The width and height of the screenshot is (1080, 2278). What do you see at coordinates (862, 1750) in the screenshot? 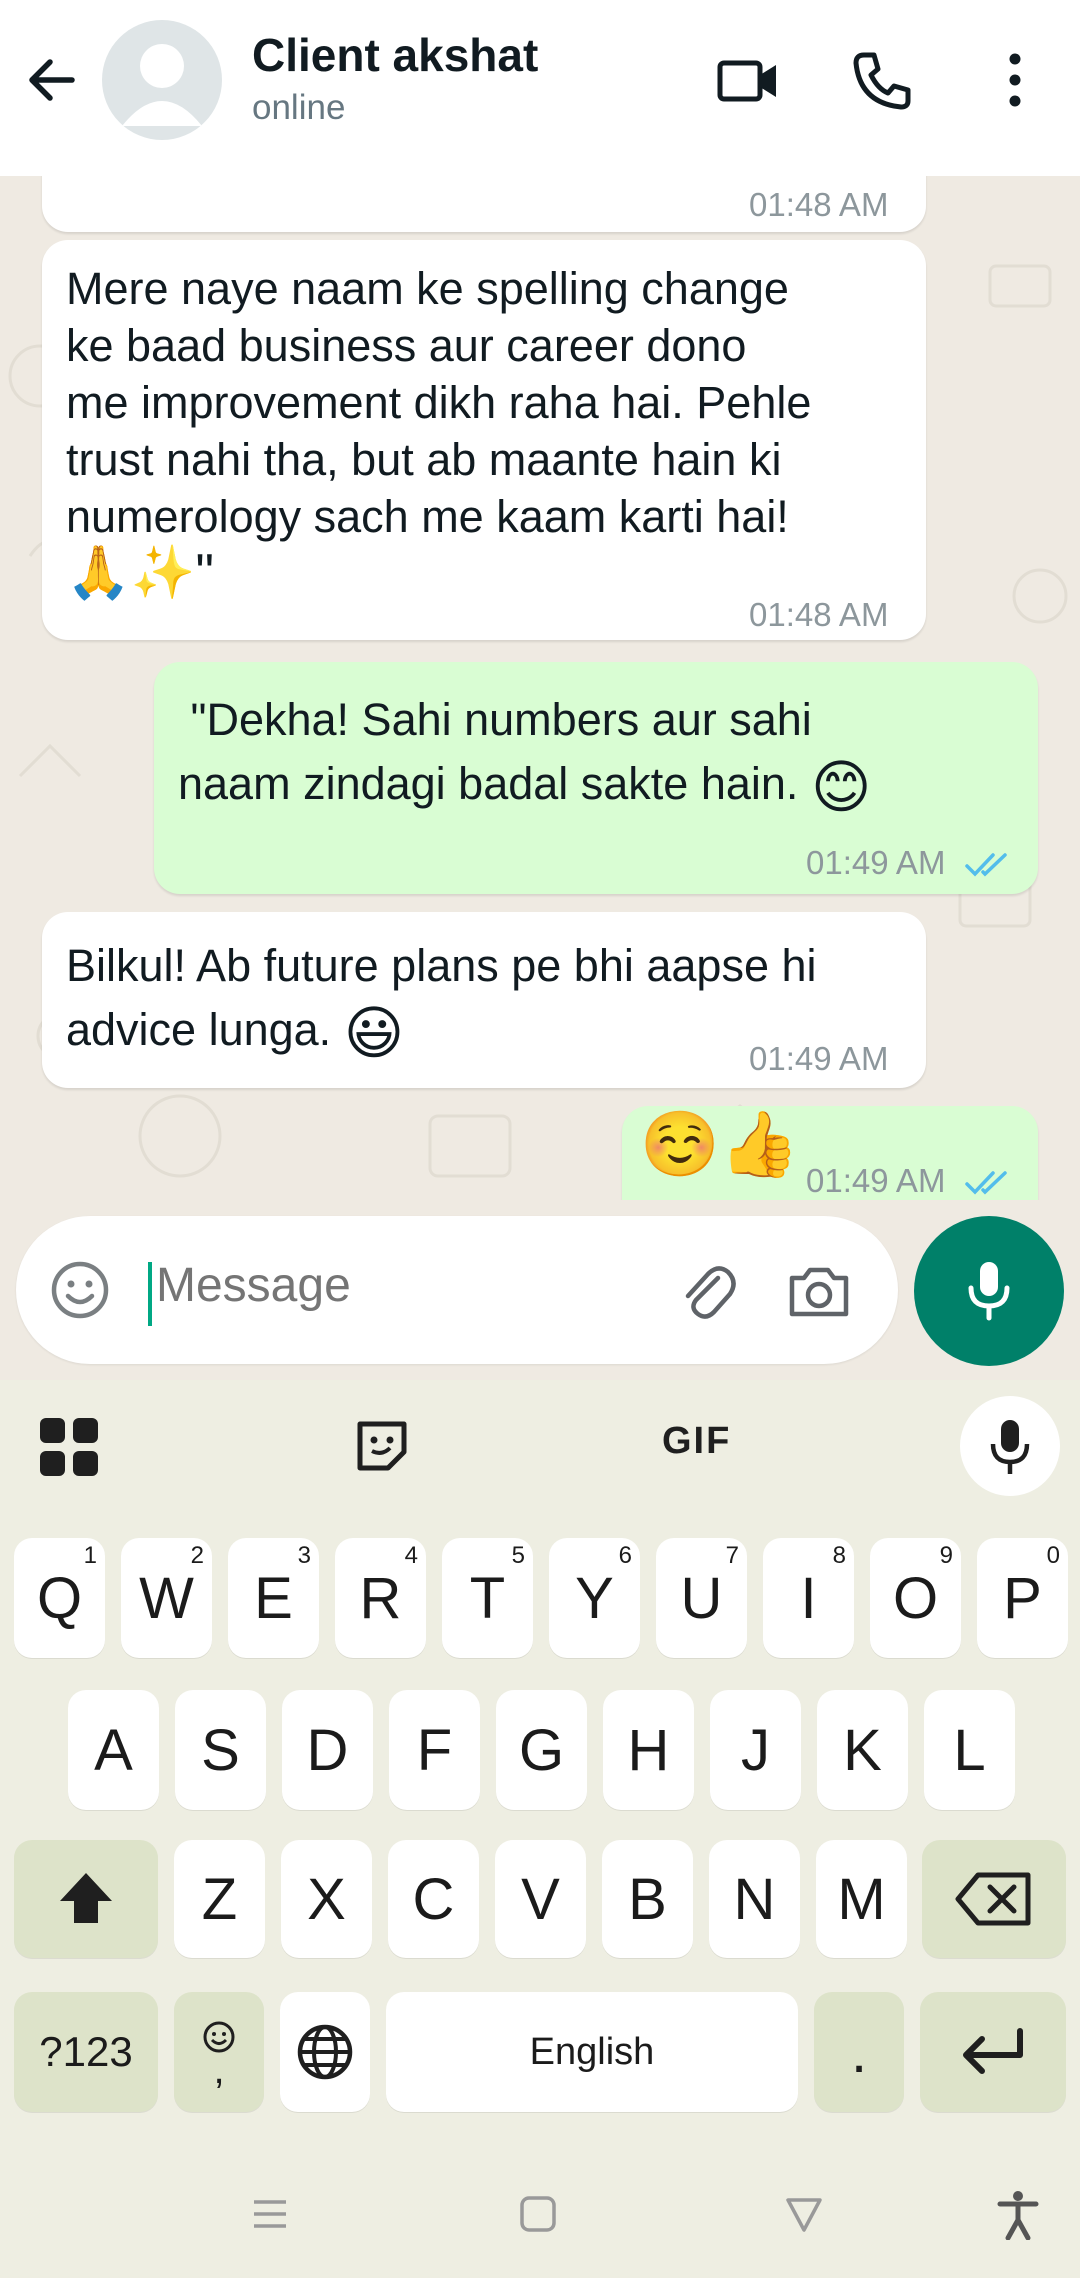
I see `key-k: K` at bounding box center [862, 1750].